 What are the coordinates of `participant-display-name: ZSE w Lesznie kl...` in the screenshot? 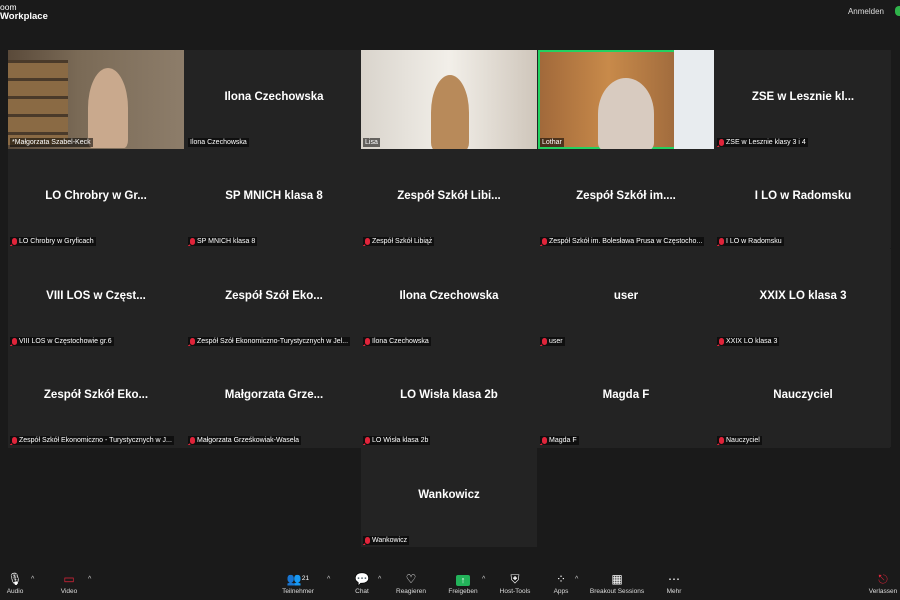 It's located at (803, 97).